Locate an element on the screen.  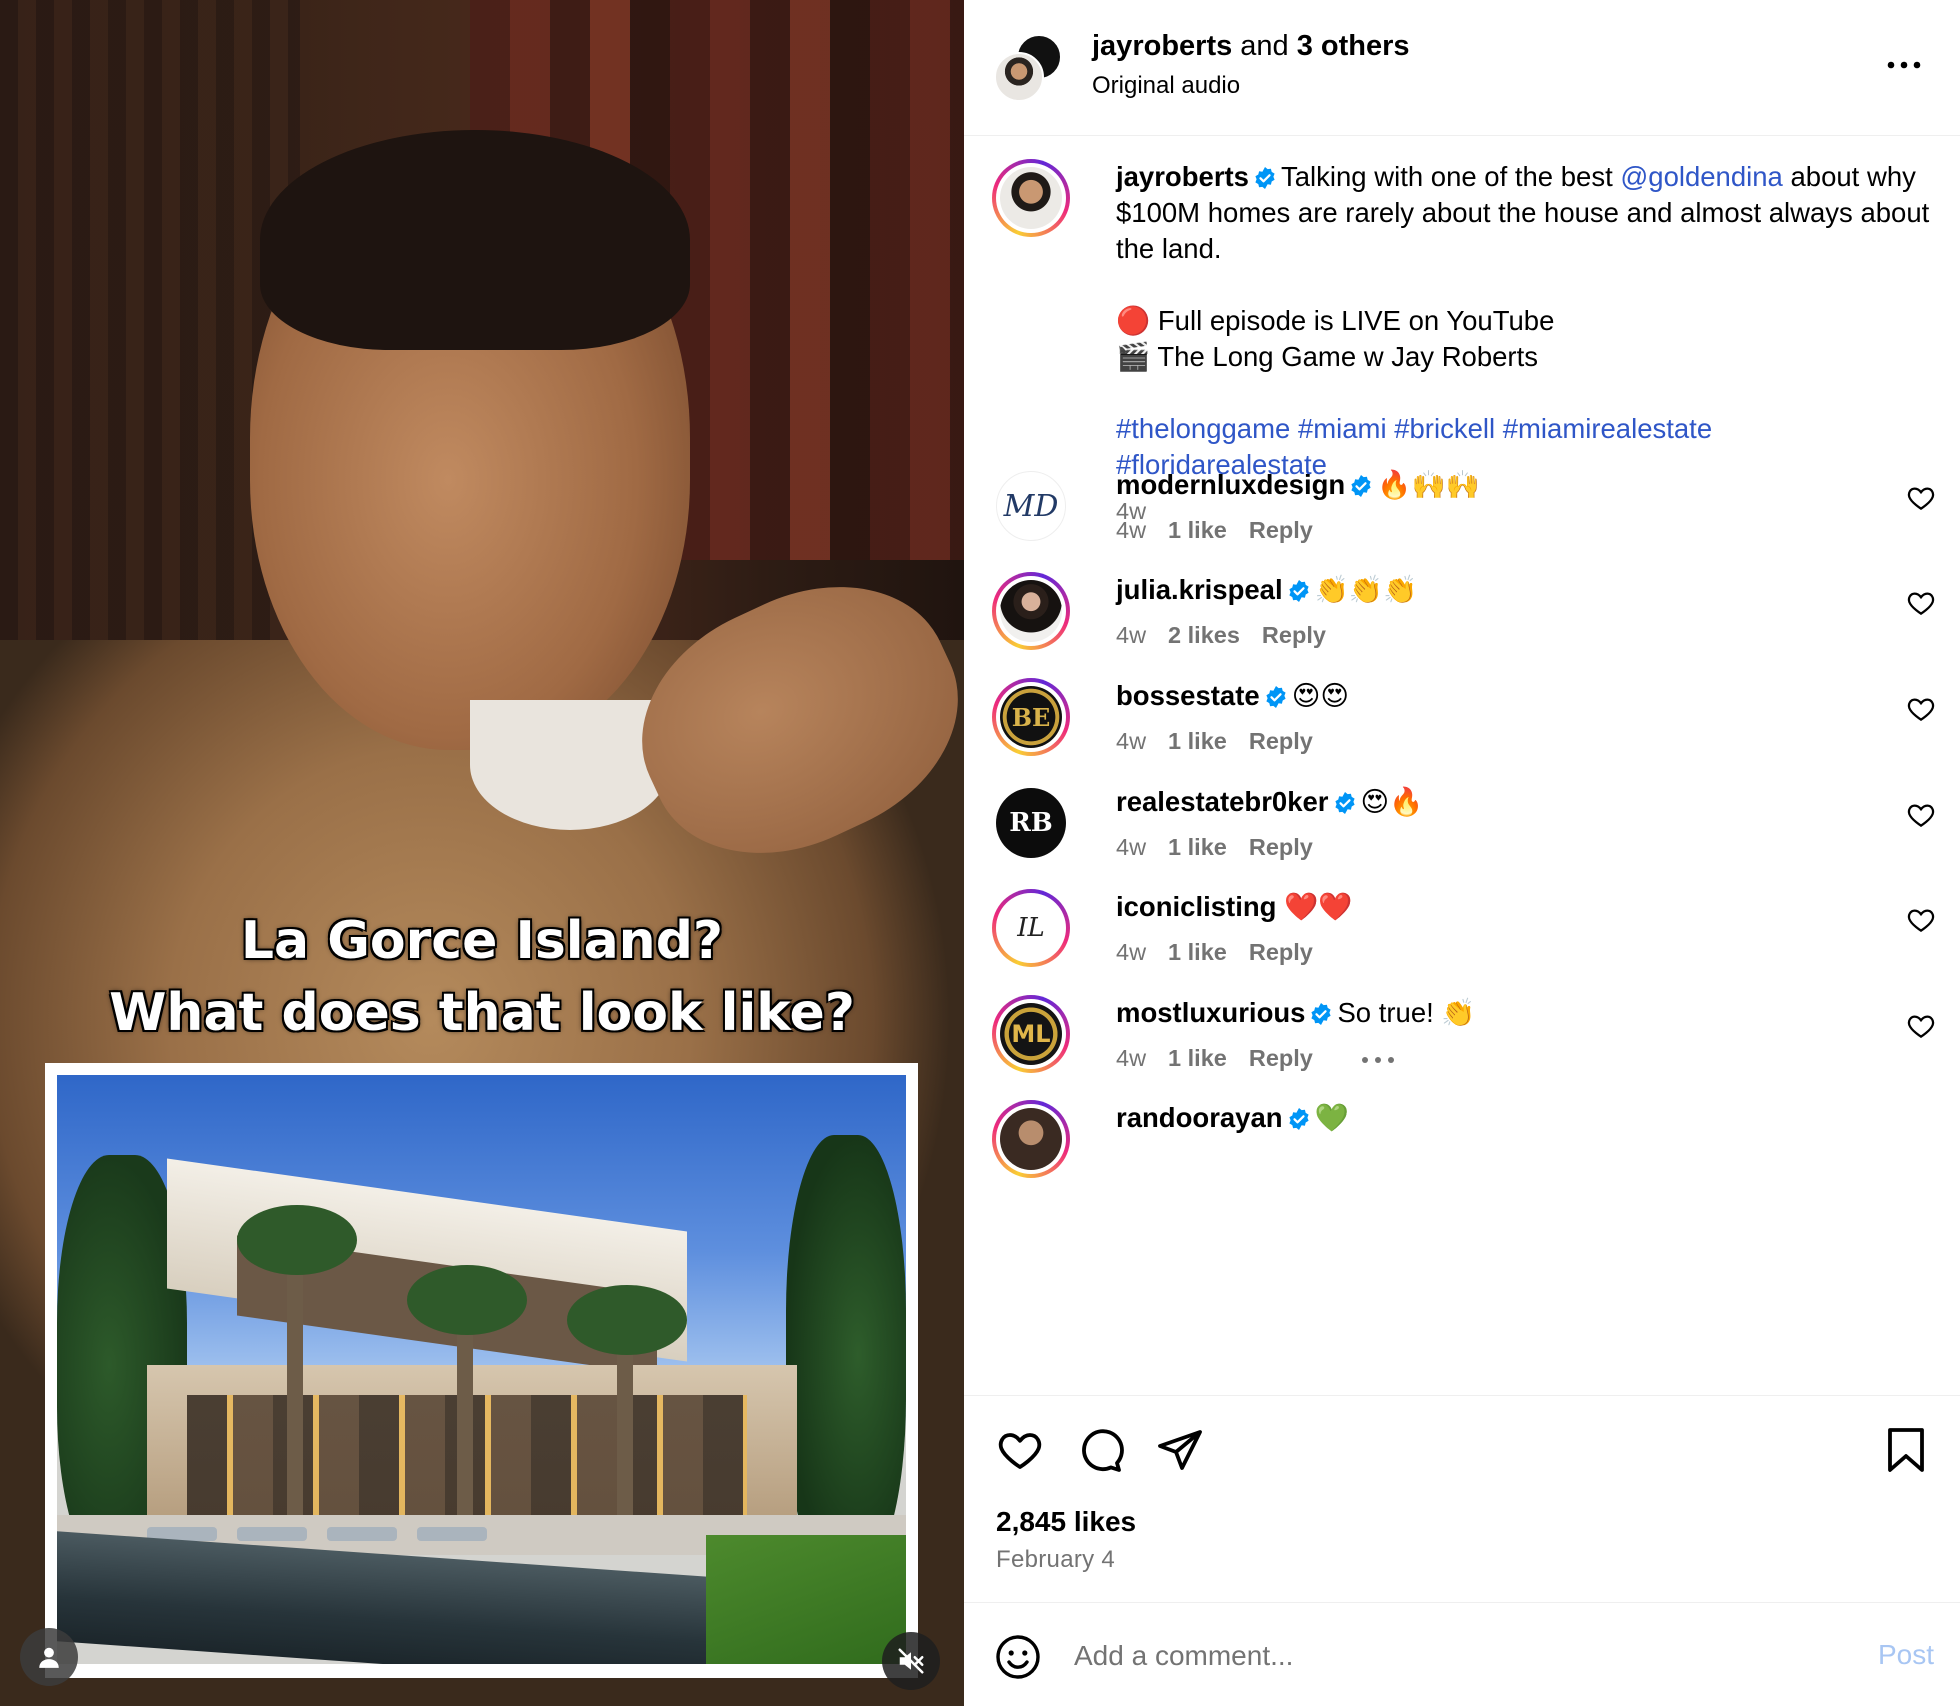
mute-toggle-button is located at coordinates (911, 1661).